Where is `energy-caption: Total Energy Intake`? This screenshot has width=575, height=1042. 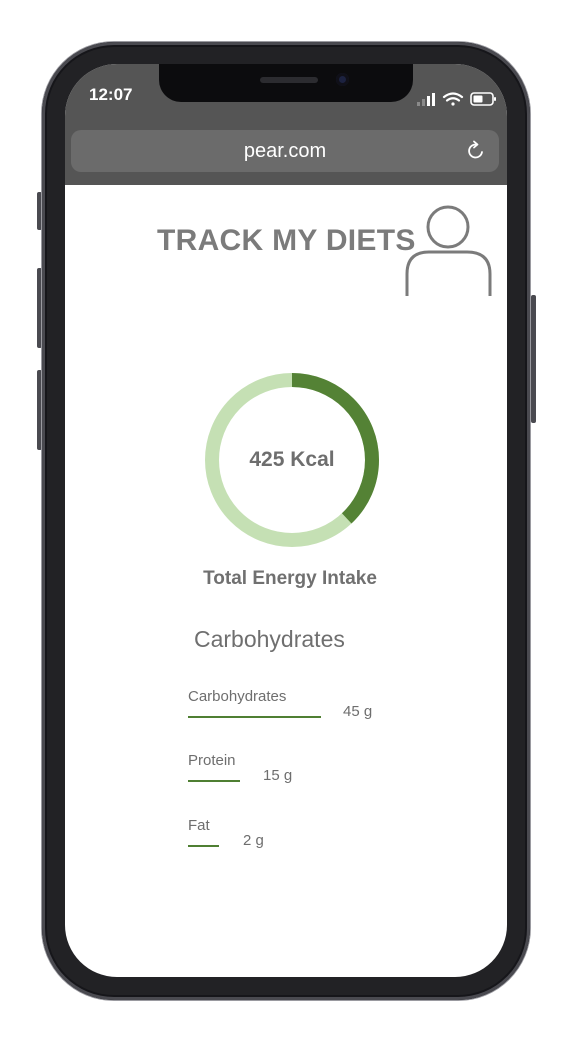 energy-caption: Total Energy Intake is located at coordinates (290, 578).